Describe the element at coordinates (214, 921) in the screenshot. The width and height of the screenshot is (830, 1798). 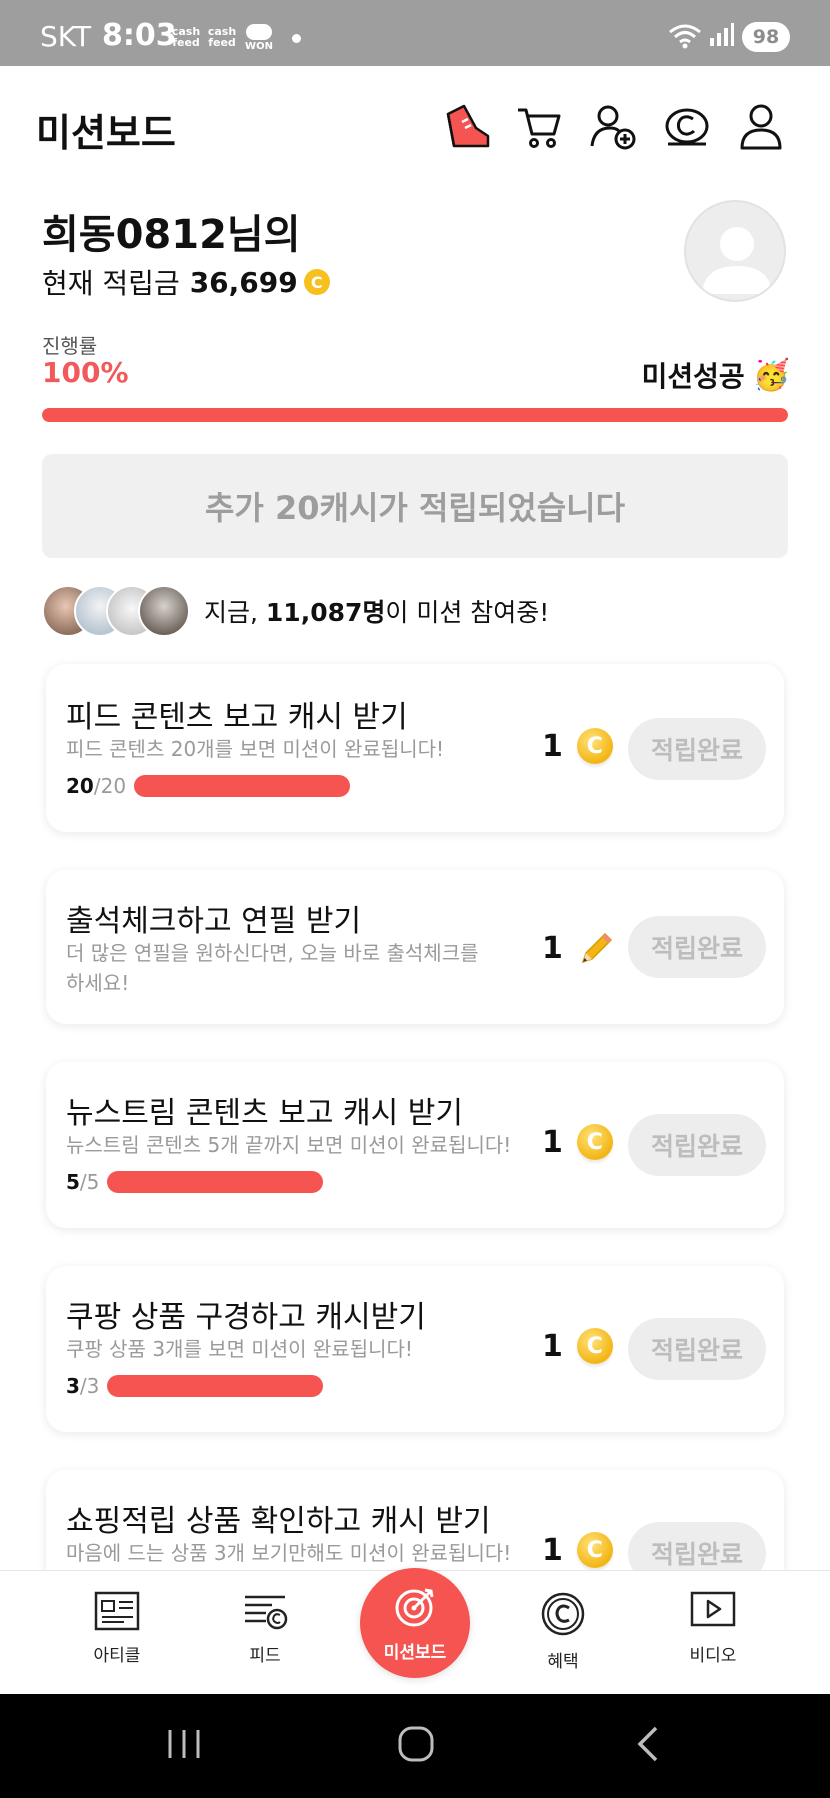
I see `mission-title: 출석체크하고 연필 받기` at that location.